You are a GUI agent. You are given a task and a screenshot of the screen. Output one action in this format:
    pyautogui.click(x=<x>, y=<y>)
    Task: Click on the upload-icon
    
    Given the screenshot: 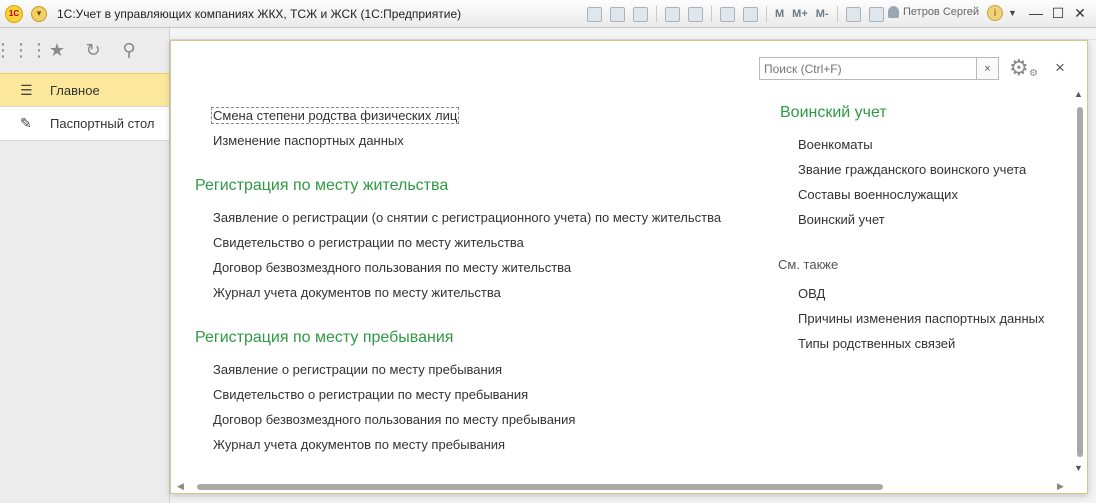 What is the action you would take?
    pyautogui.click(x=672, y=14)
    